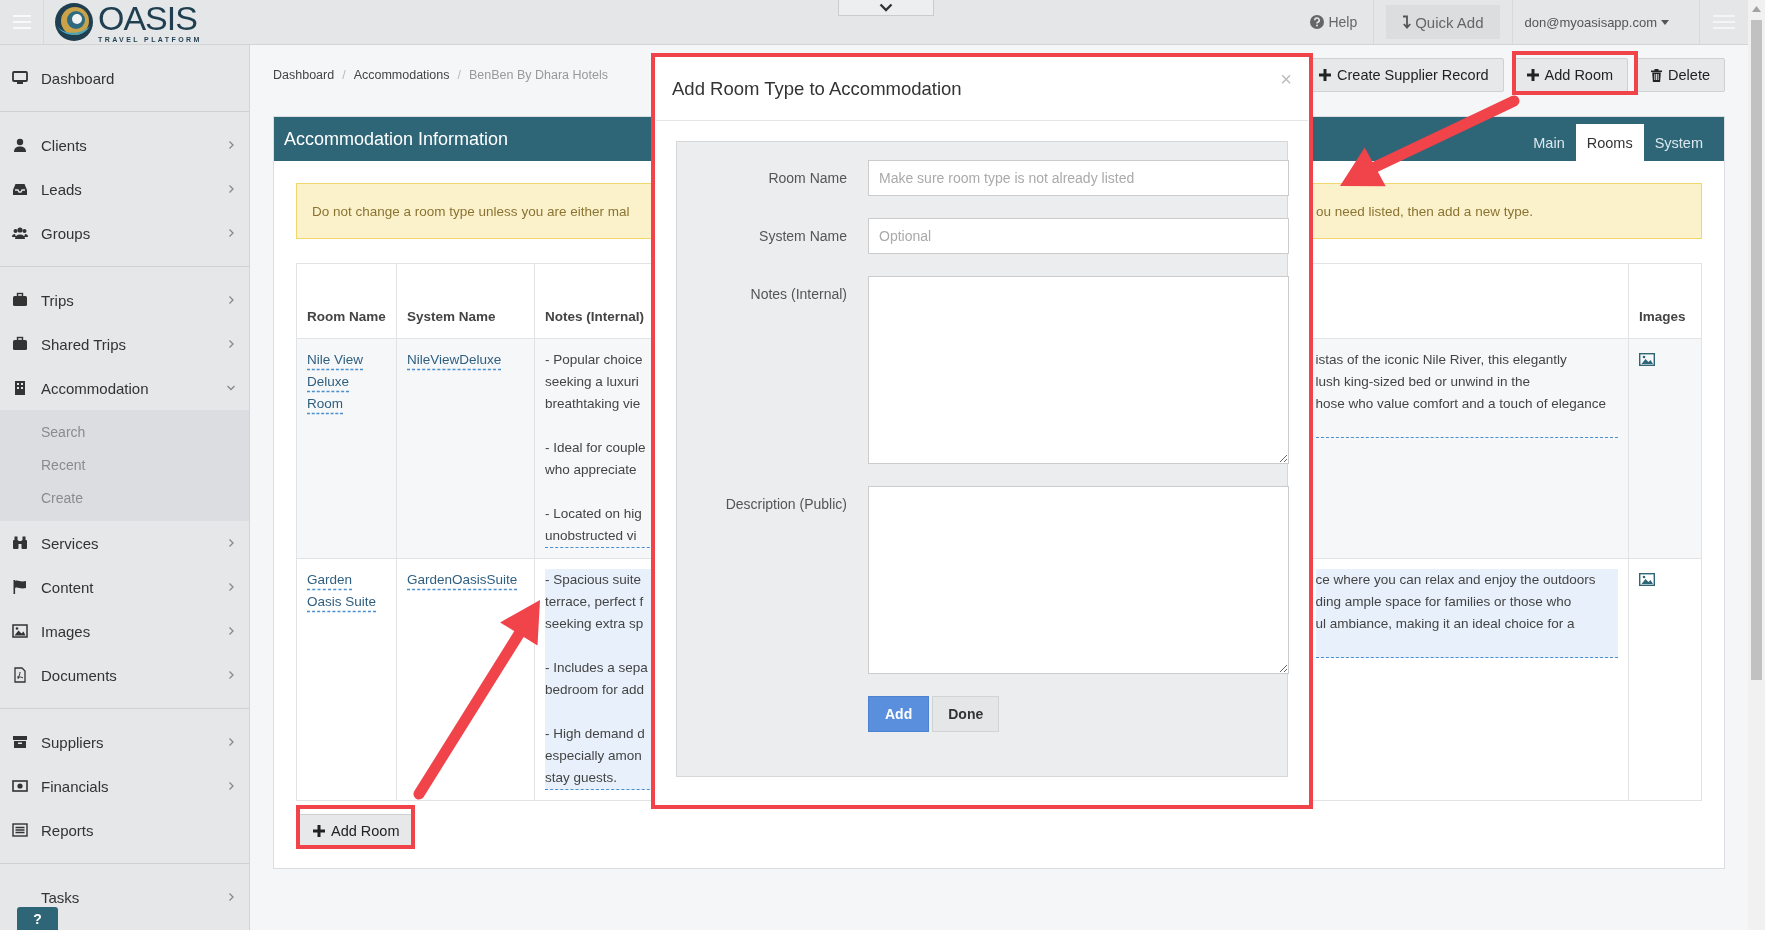 This screenshot has width=1765, height=930. Describe the element at coordinates (20, 233) in the screenshot. I see `users-icon` at that location.